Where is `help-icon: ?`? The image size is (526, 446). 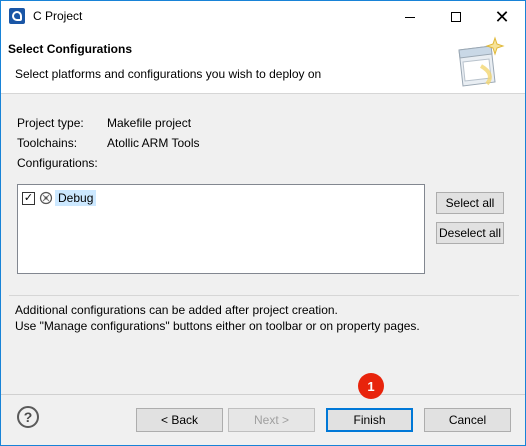
help-icon: ? is located at coordinates (28, 417).